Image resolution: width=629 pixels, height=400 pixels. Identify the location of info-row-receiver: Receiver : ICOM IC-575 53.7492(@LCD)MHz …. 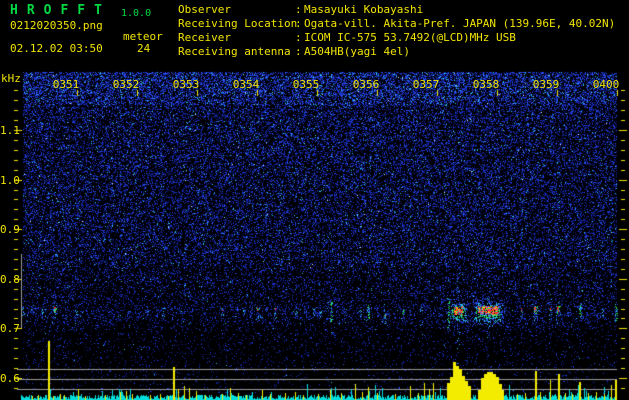
(403, 37).